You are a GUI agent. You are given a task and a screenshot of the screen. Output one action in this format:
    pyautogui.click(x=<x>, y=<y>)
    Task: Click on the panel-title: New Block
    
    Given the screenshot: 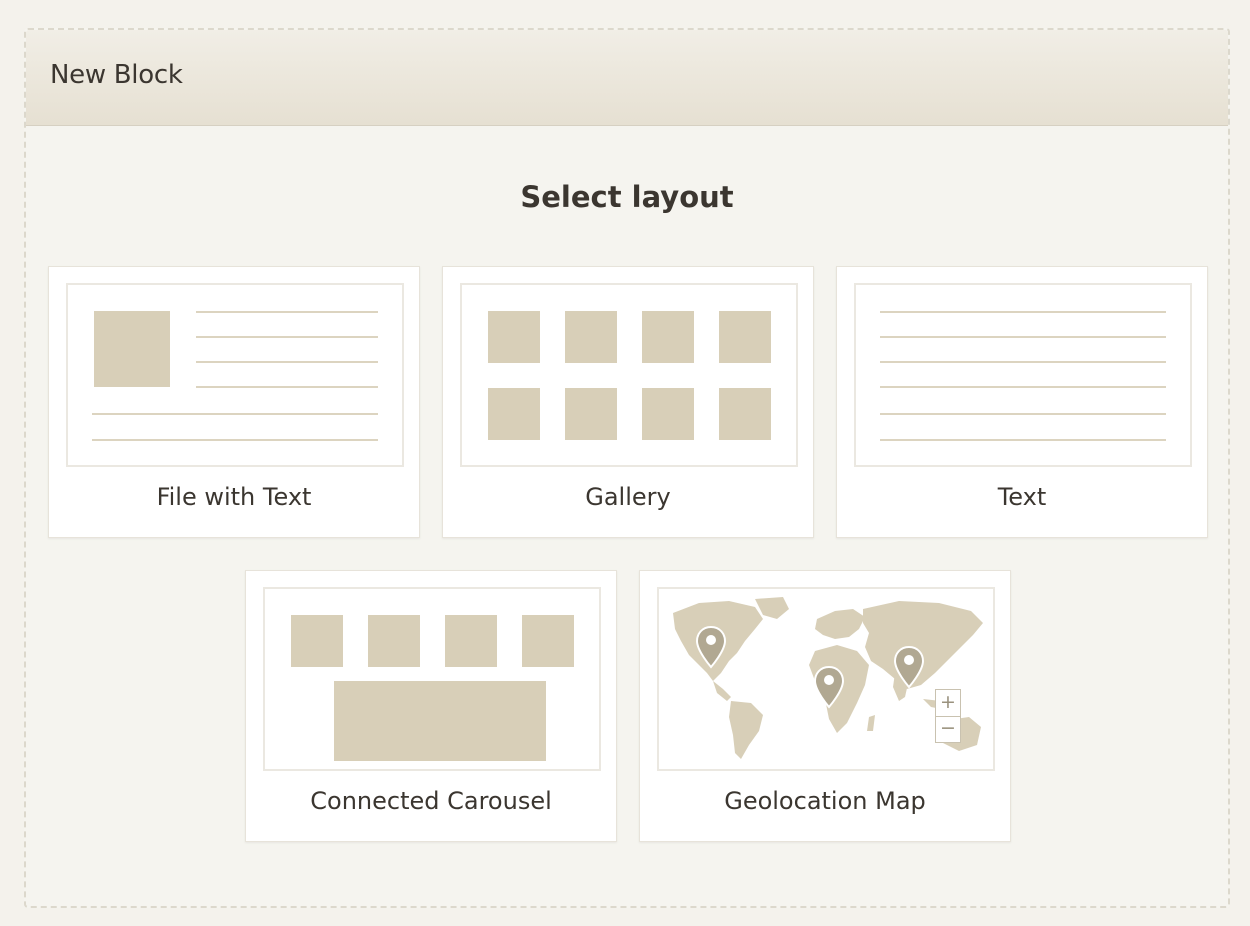 What is the action you would take?
    pyautogui.click(x=116, y=75)
    